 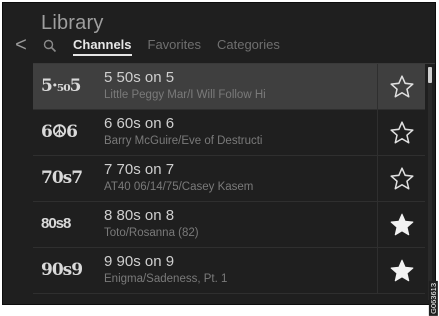 I want to click on channel-logo: 90s9, so click(x=62, y=270).